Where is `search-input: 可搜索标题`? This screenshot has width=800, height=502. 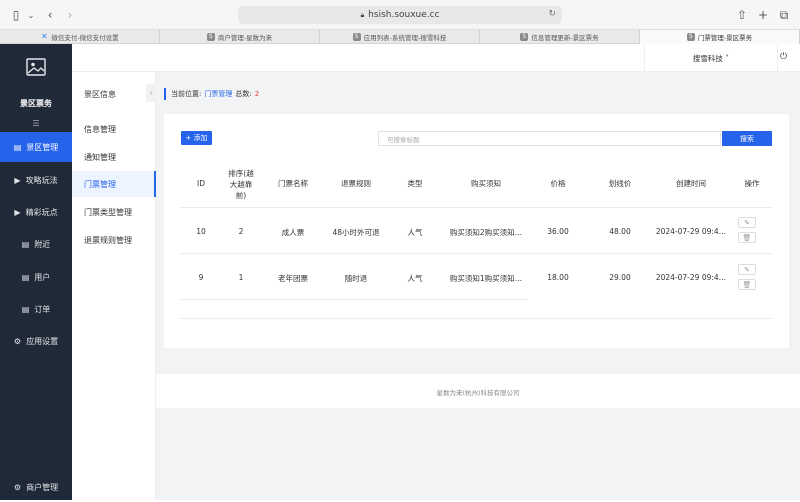 search-input: 可搜索标题 is located at coordinates (549, 138).